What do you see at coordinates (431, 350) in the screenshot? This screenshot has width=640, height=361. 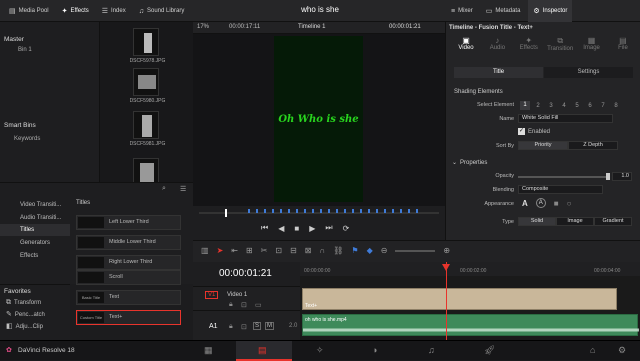 I see `fairlight-page-icon: ♫` at bounding box center [431, 350].